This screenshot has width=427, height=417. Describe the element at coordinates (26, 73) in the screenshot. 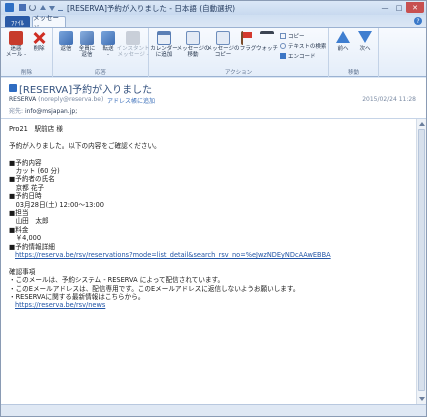

I see `delete-group-label: 削除` at that location.